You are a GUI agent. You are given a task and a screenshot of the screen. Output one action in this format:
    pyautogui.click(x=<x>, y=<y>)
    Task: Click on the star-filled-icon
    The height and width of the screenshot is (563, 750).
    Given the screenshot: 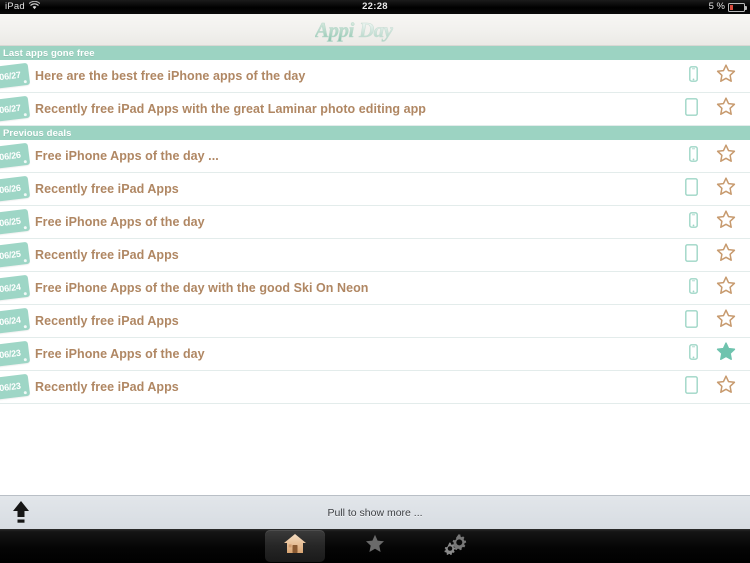 What is the action you would take?
    pyautogui.click(x=726, y=354)
    